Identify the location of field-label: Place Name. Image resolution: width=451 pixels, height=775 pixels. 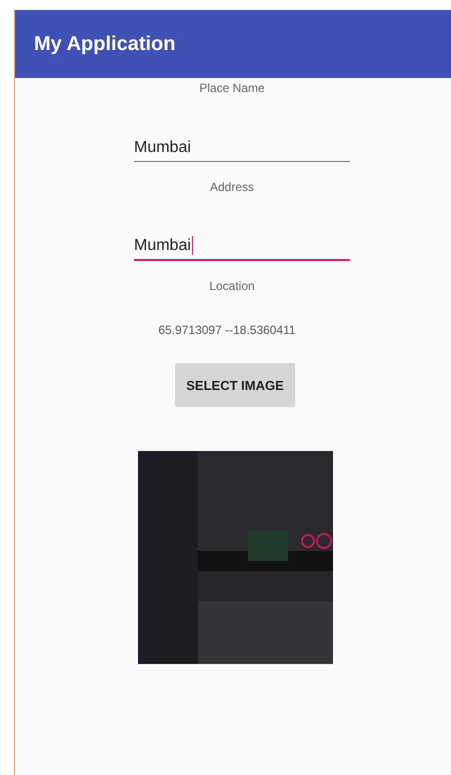
(232, 88).